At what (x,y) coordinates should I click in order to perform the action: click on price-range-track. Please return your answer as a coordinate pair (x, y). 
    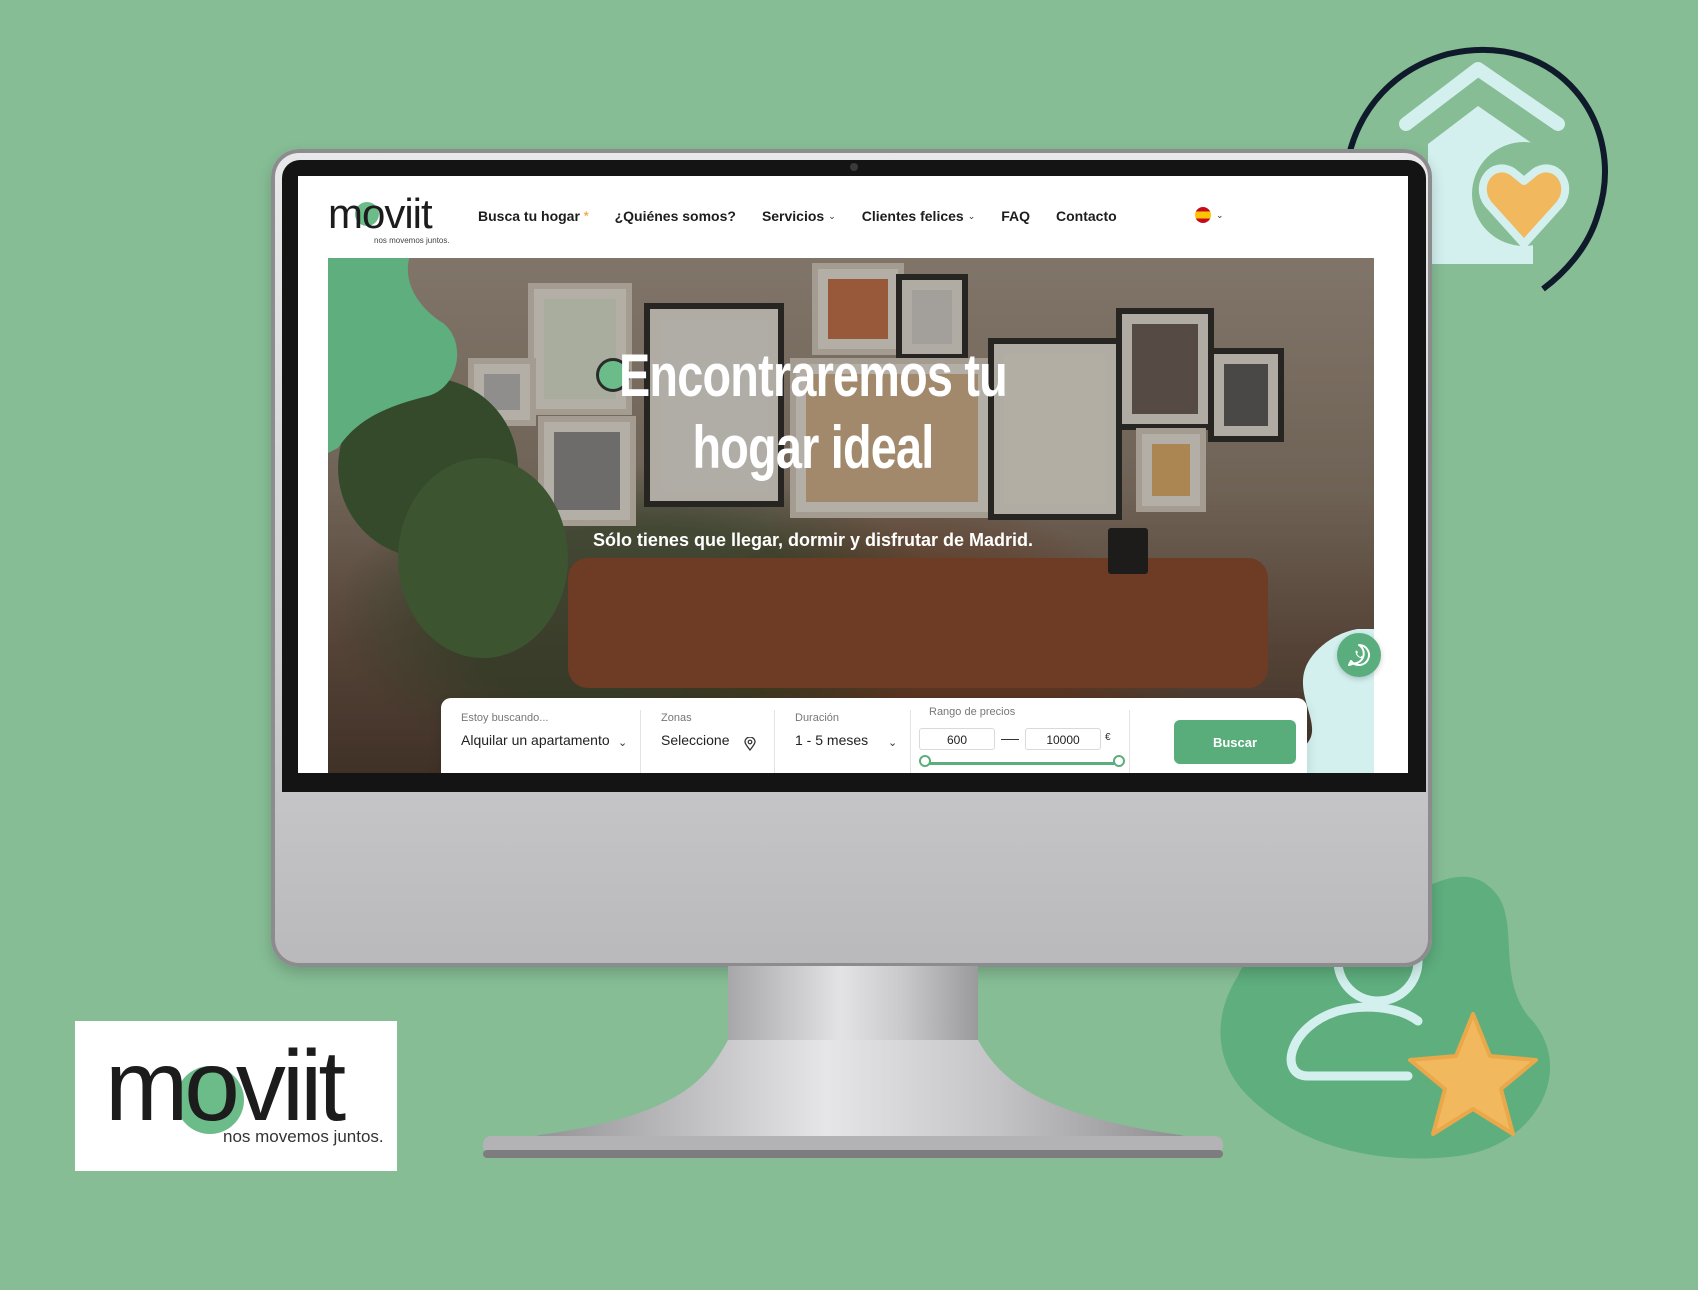
    Looking at the image, I should click on (1021, 763).